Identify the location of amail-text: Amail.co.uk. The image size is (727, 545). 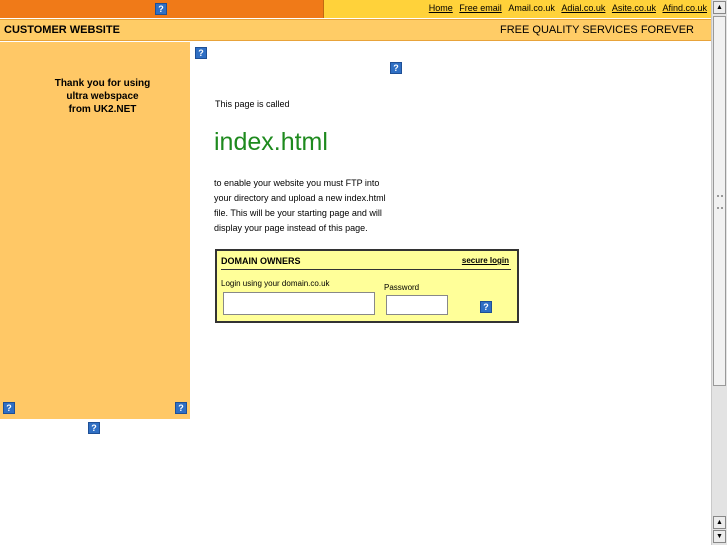
(531, 8).